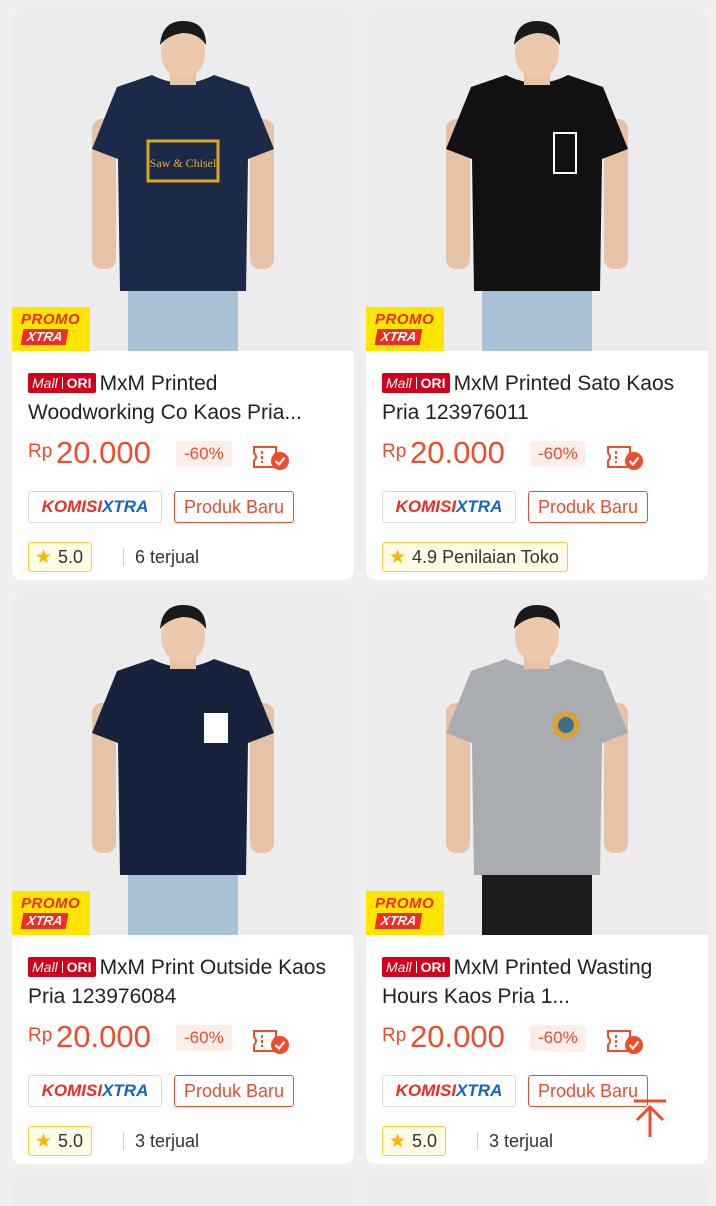 This screenshot has width=716, height=1206. I want to click on back-to-top-button, so click(650, 1119).